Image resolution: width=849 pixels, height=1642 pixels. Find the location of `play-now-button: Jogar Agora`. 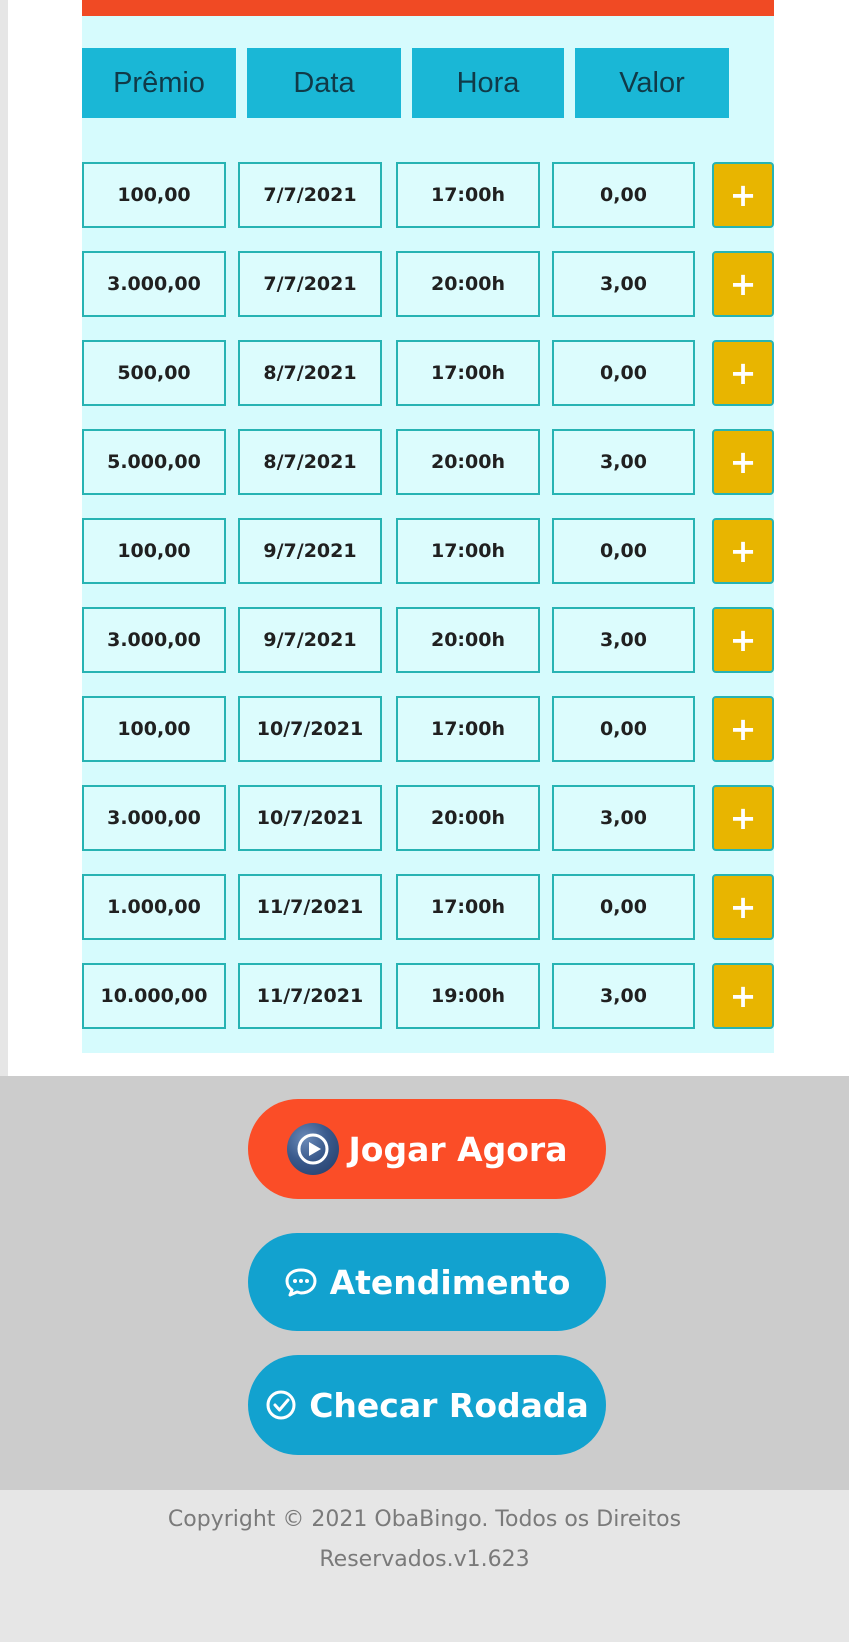

play-now-button: Jogar Agora is located at coordinates (427, 1149).